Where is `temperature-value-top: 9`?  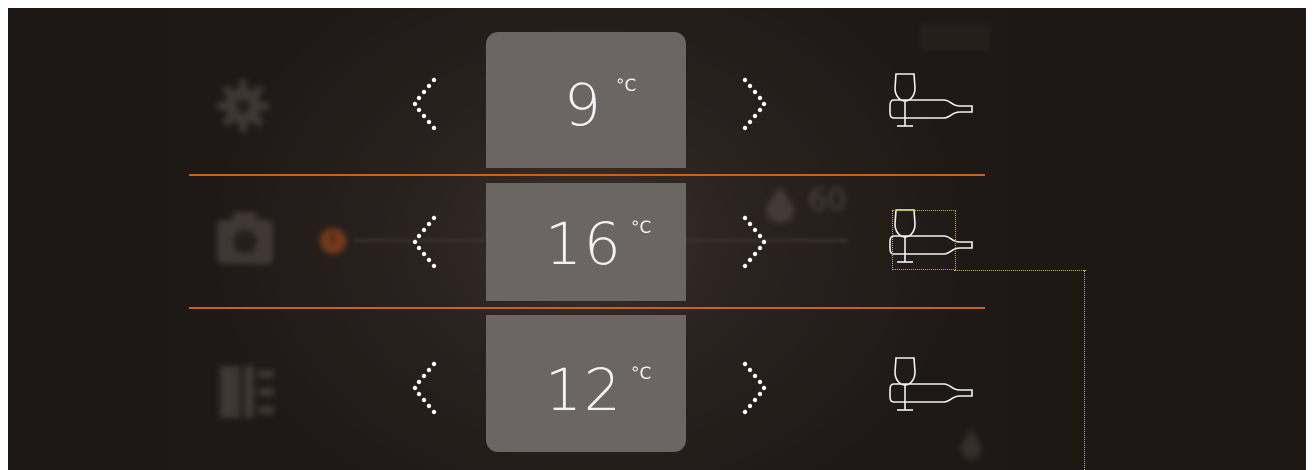
temperature-value-top: 9 is located at coordinates (583, 105).